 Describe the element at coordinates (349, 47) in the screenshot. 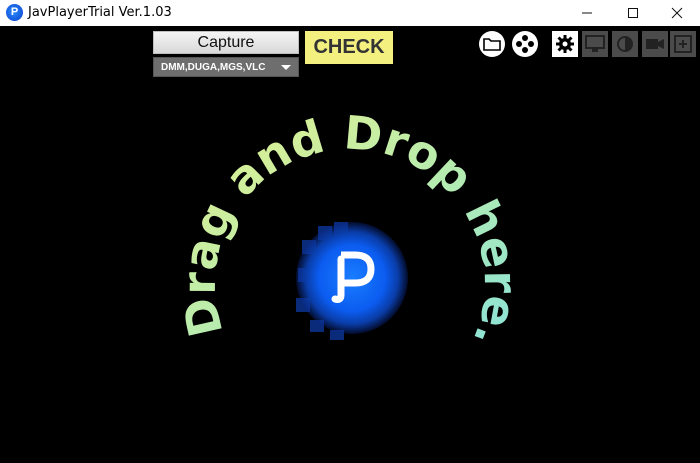

I see `check-button: CHECK` at that location.